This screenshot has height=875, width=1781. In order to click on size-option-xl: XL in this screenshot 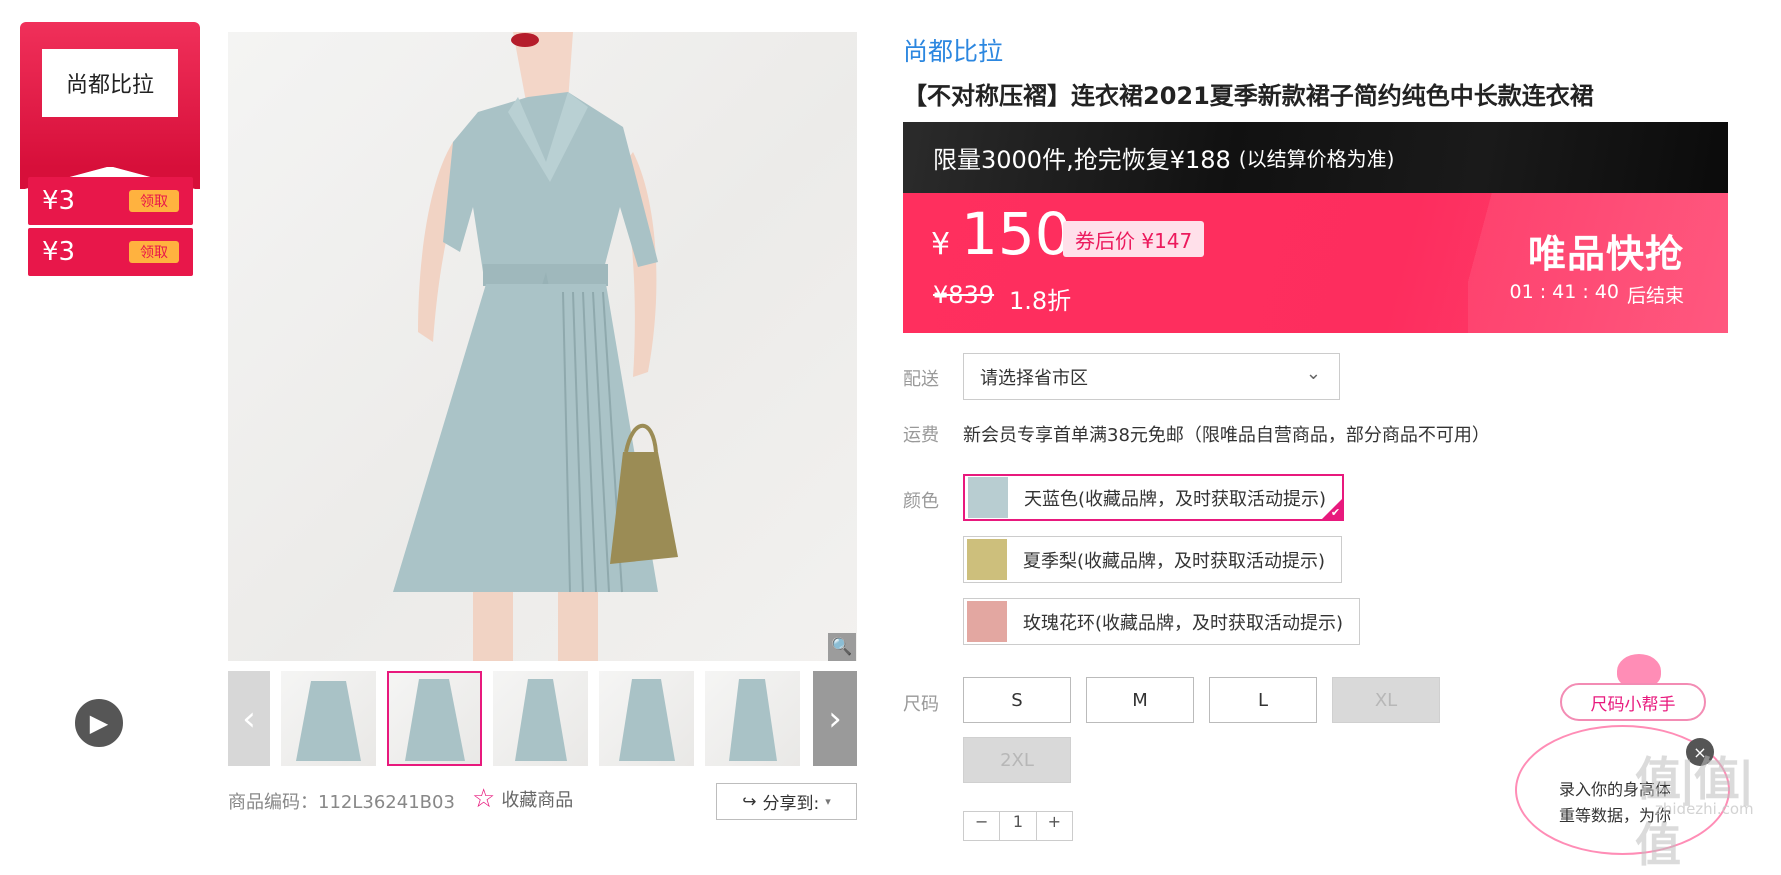, I will do `click(1386, 700)`.